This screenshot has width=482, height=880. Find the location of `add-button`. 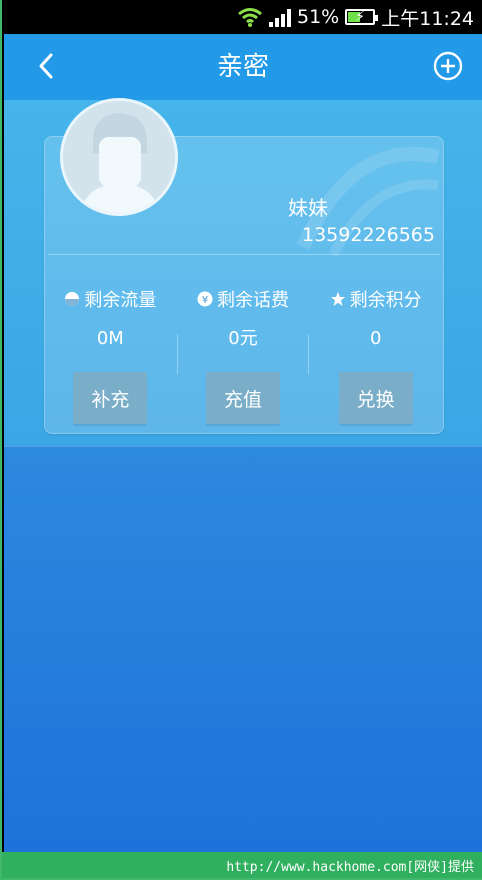

add-button is located at coordinates (448, 66).